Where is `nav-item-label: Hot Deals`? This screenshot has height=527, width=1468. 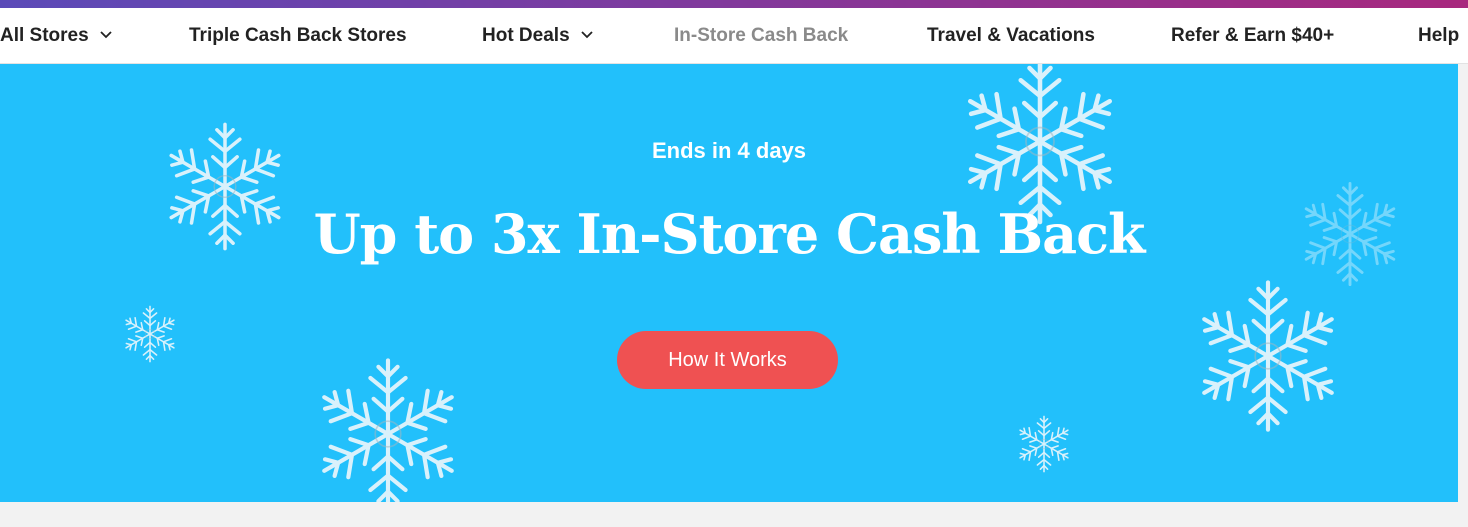 nav-item-label: Hot Deals is located at coordinates (526, 35).